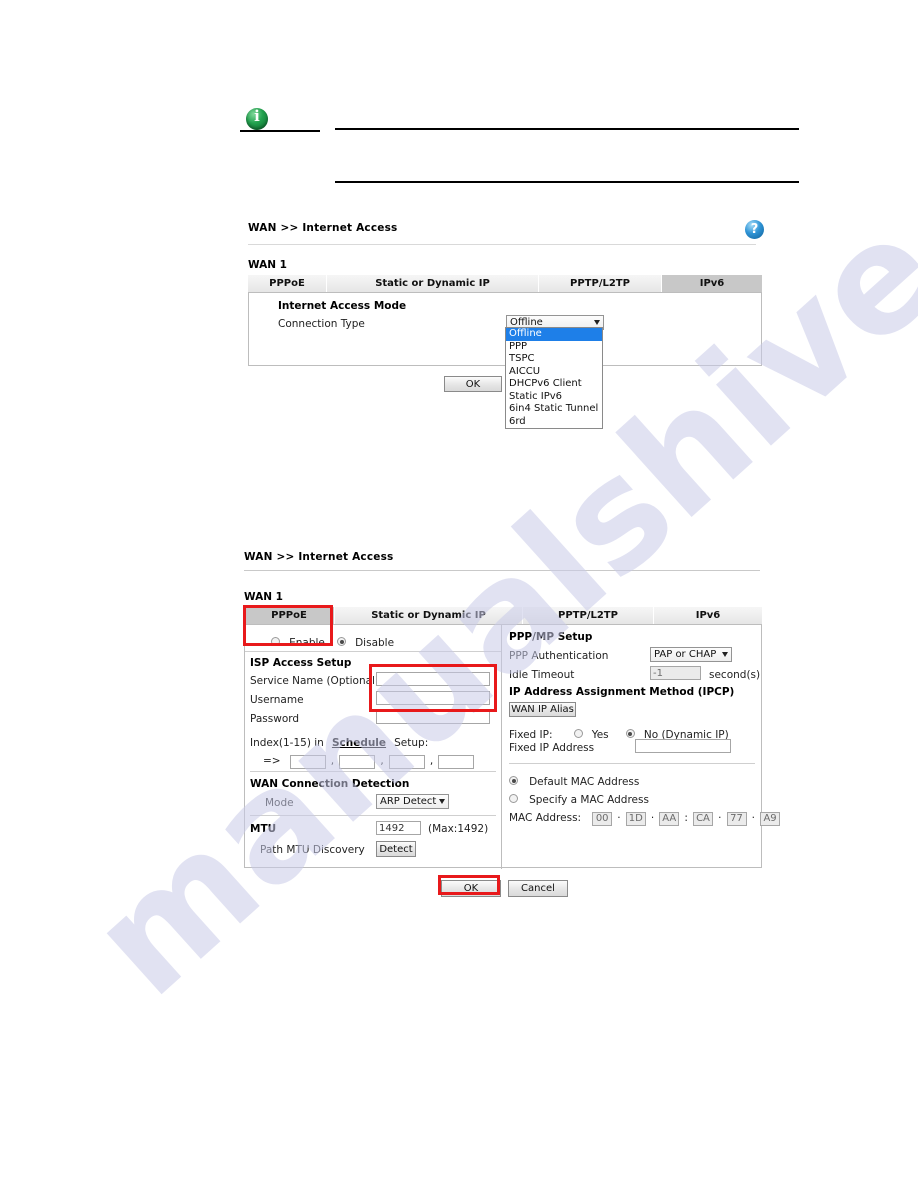  Describe the element at coordinates (552, 748) in the screenshot. I see `fixed-ip-address-label: Fixed IP Address` at that location.